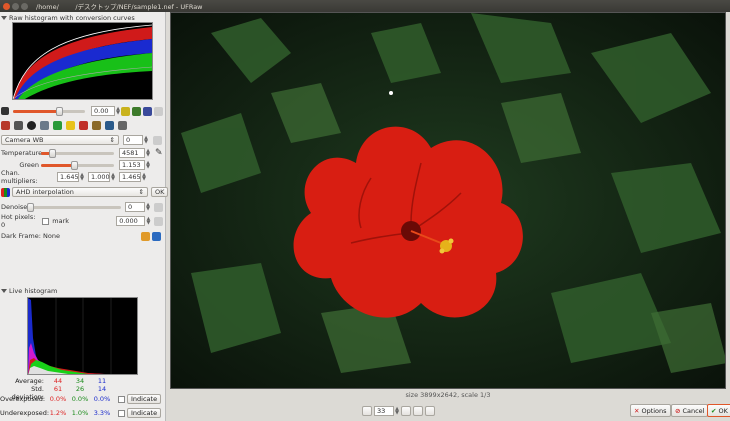 This screenshot has height=421, width=730. What do you see at coordinates (19, 177) in the screenshot?
I see `channel-multipliers-label: Chan. multipliers:` at bounding box center [19, 177].